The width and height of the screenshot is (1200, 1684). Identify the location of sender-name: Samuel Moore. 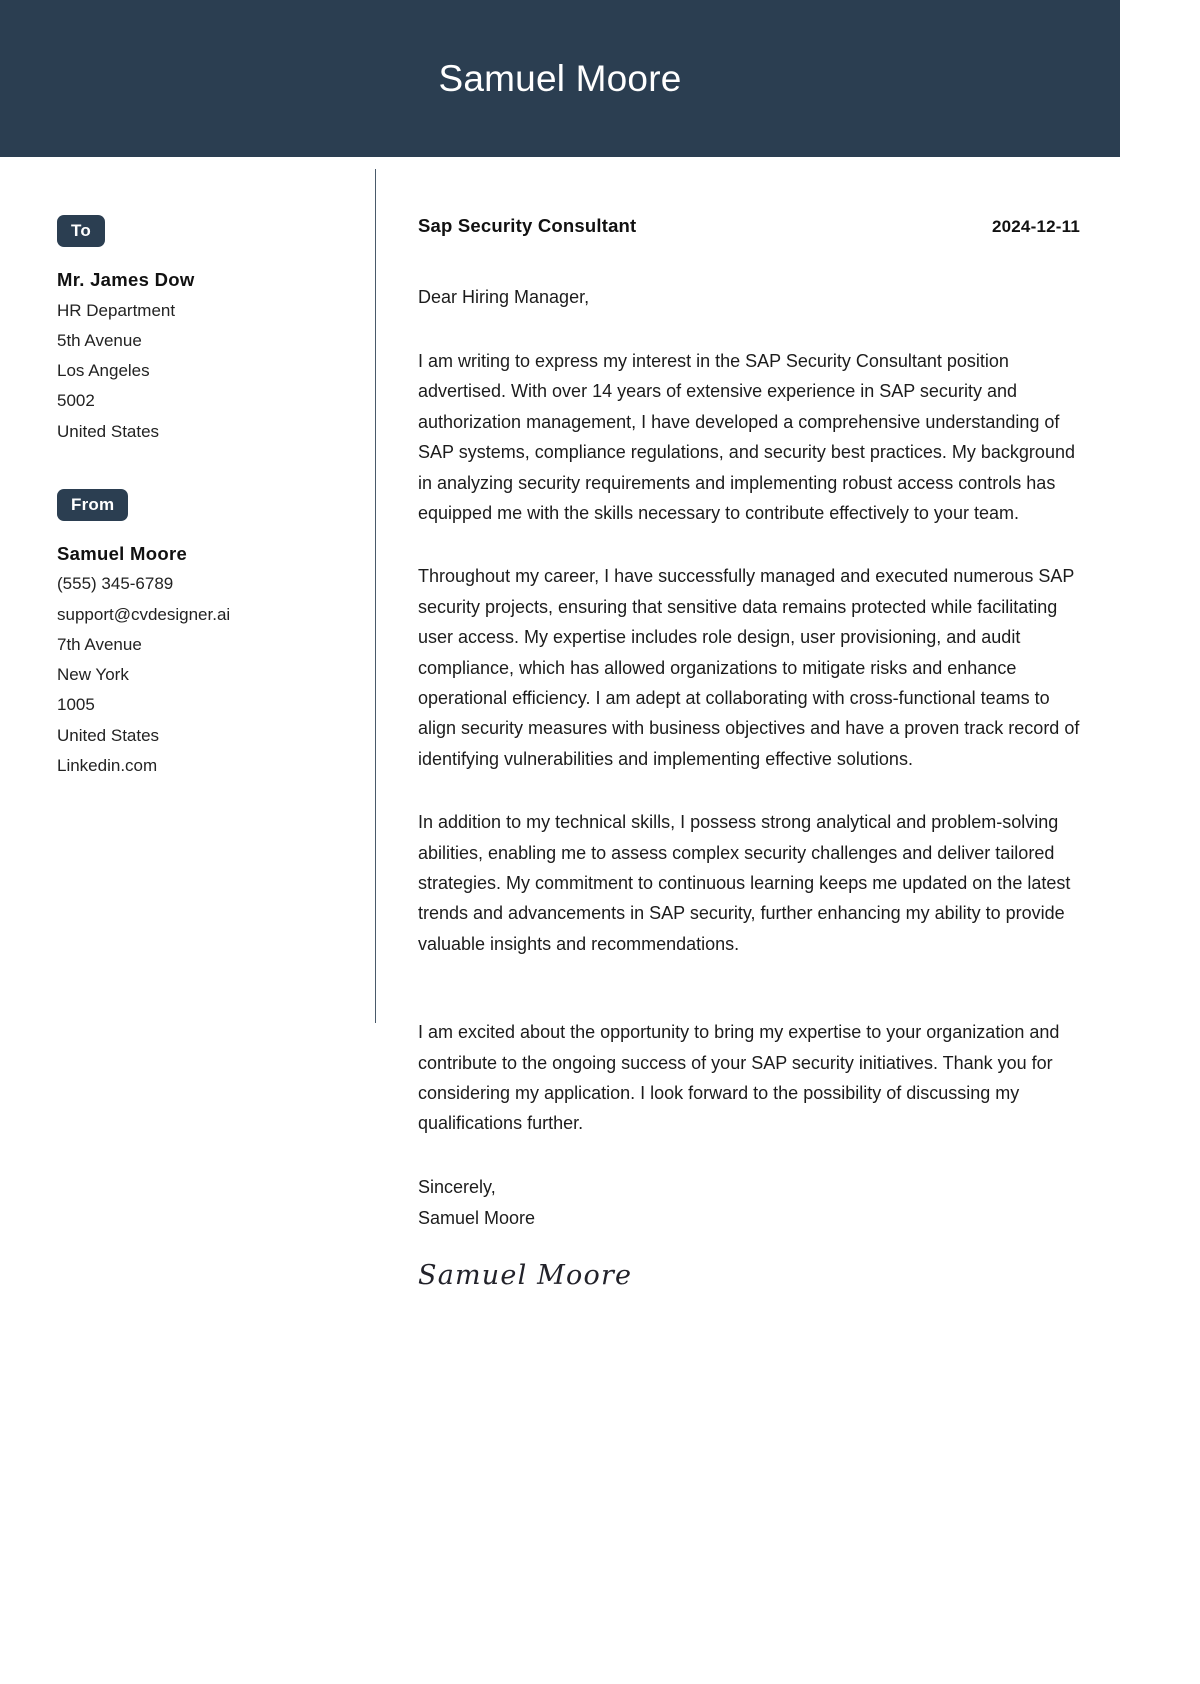
(122, 553).